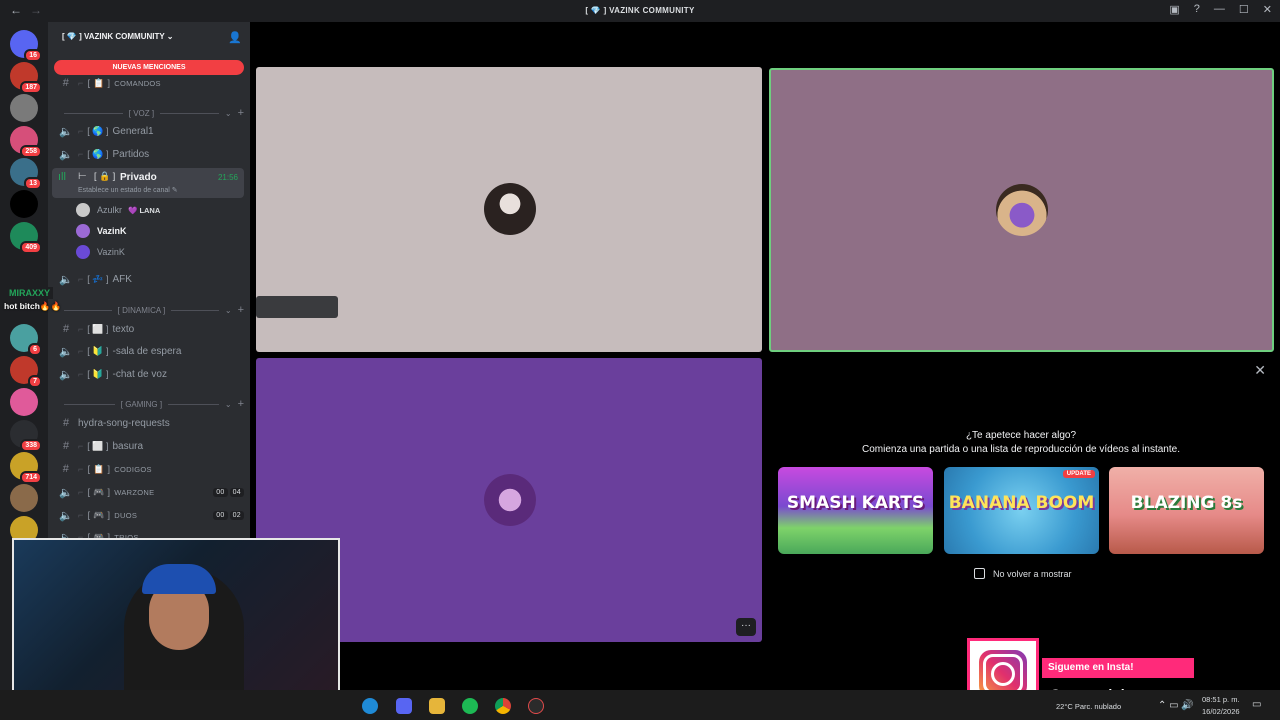 The image size is (1280, 720). Describe the element at coordinates (437, 706) in the screenshot. I see `file-explorer-icon` at that location.